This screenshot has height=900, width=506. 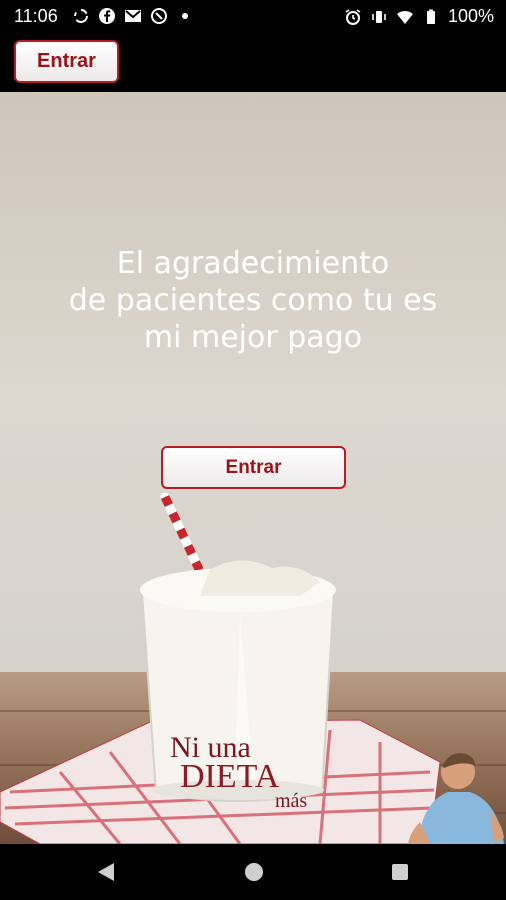 I want to click on doctor-photo, so click(x=456, y=798).